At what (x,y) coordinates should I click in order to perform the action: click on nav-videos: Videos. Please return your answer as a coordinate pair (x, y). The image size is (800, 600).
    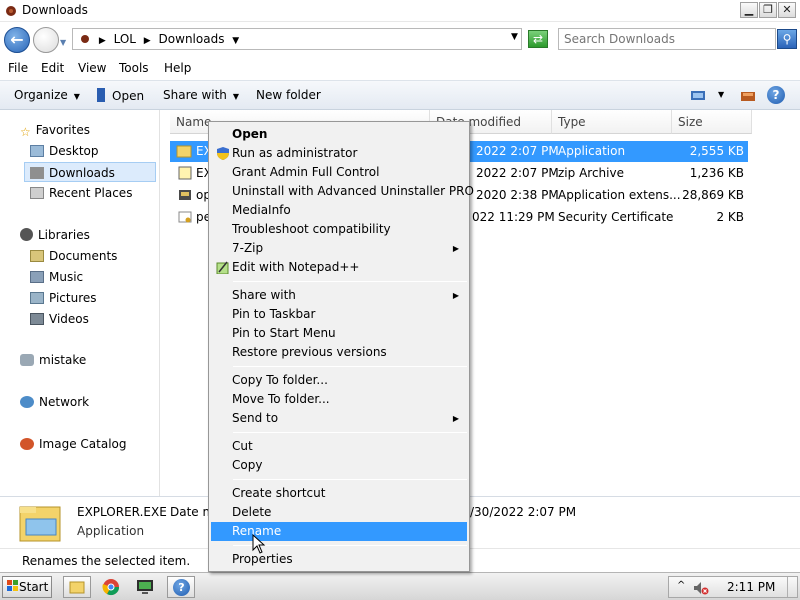
    Looking at the image, I should click on (59, 319).